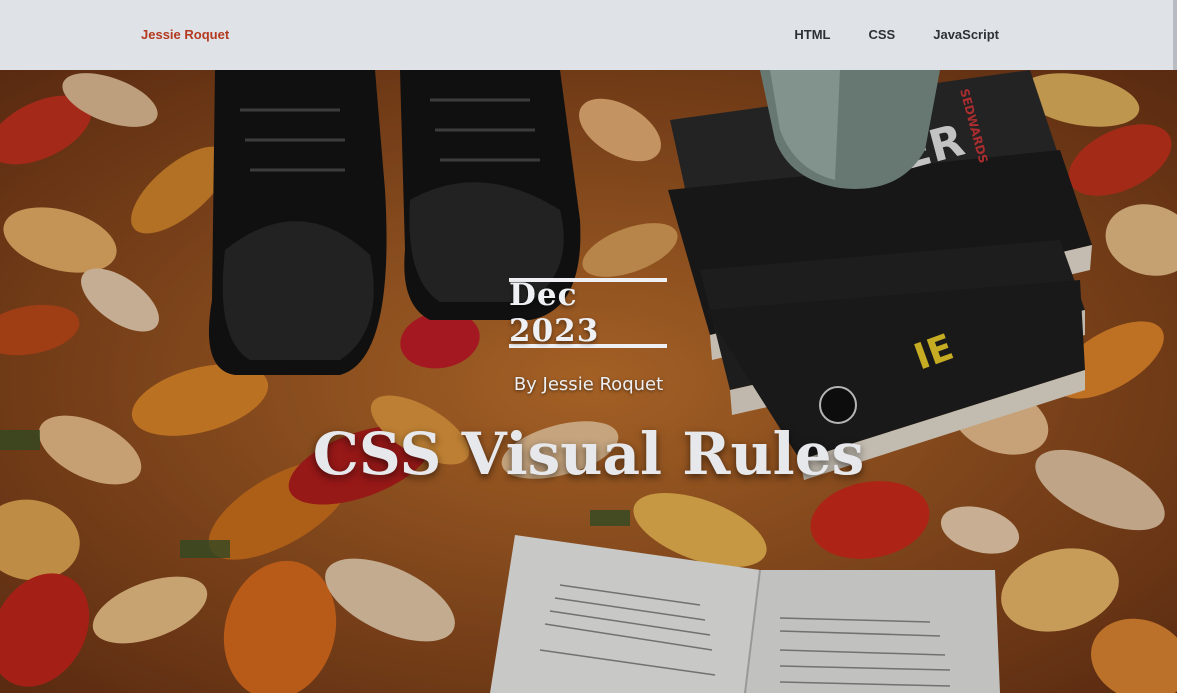 The width and height of the screenshot is (1177, 693). I want to click on top-navbar: Jessie Roquet HTML CSS JavaScript, so click(588, 35).